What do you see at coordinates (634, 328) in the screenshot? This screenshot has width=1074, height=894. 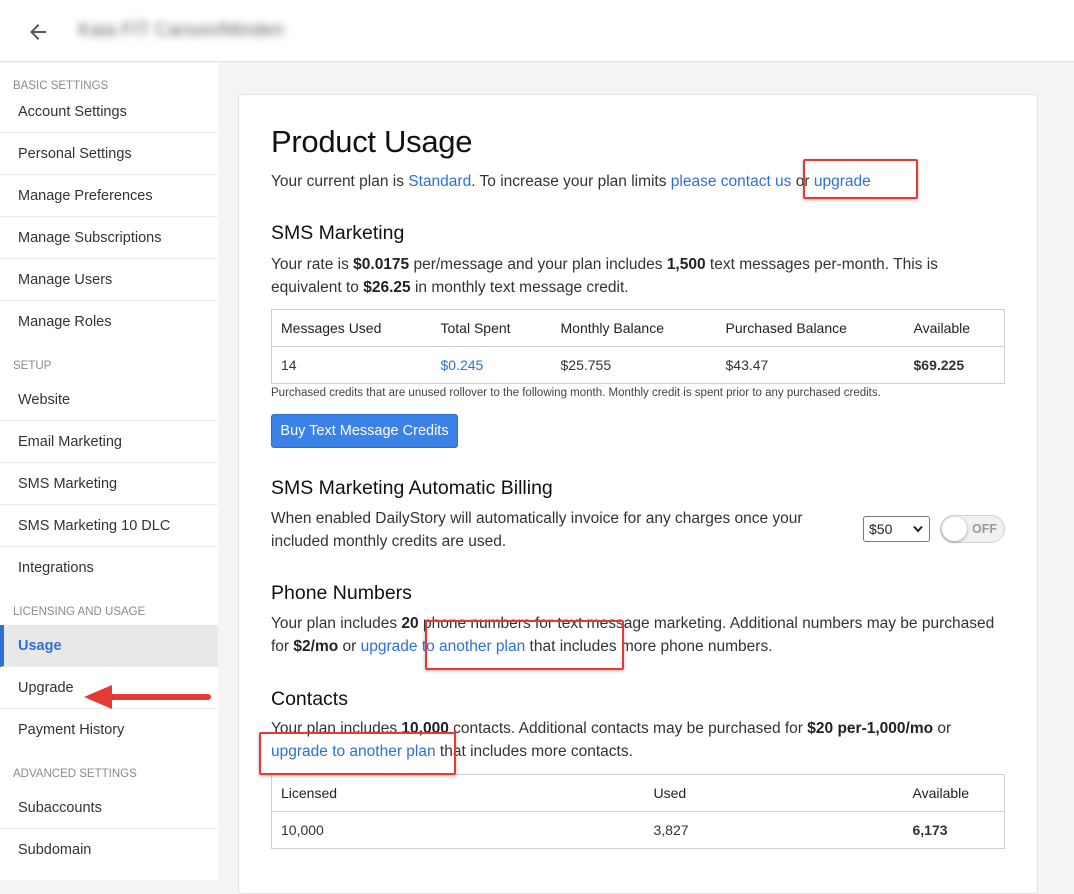 I see `header-monthly-balance: Monthly Balance` at bounding box center [634, 328].